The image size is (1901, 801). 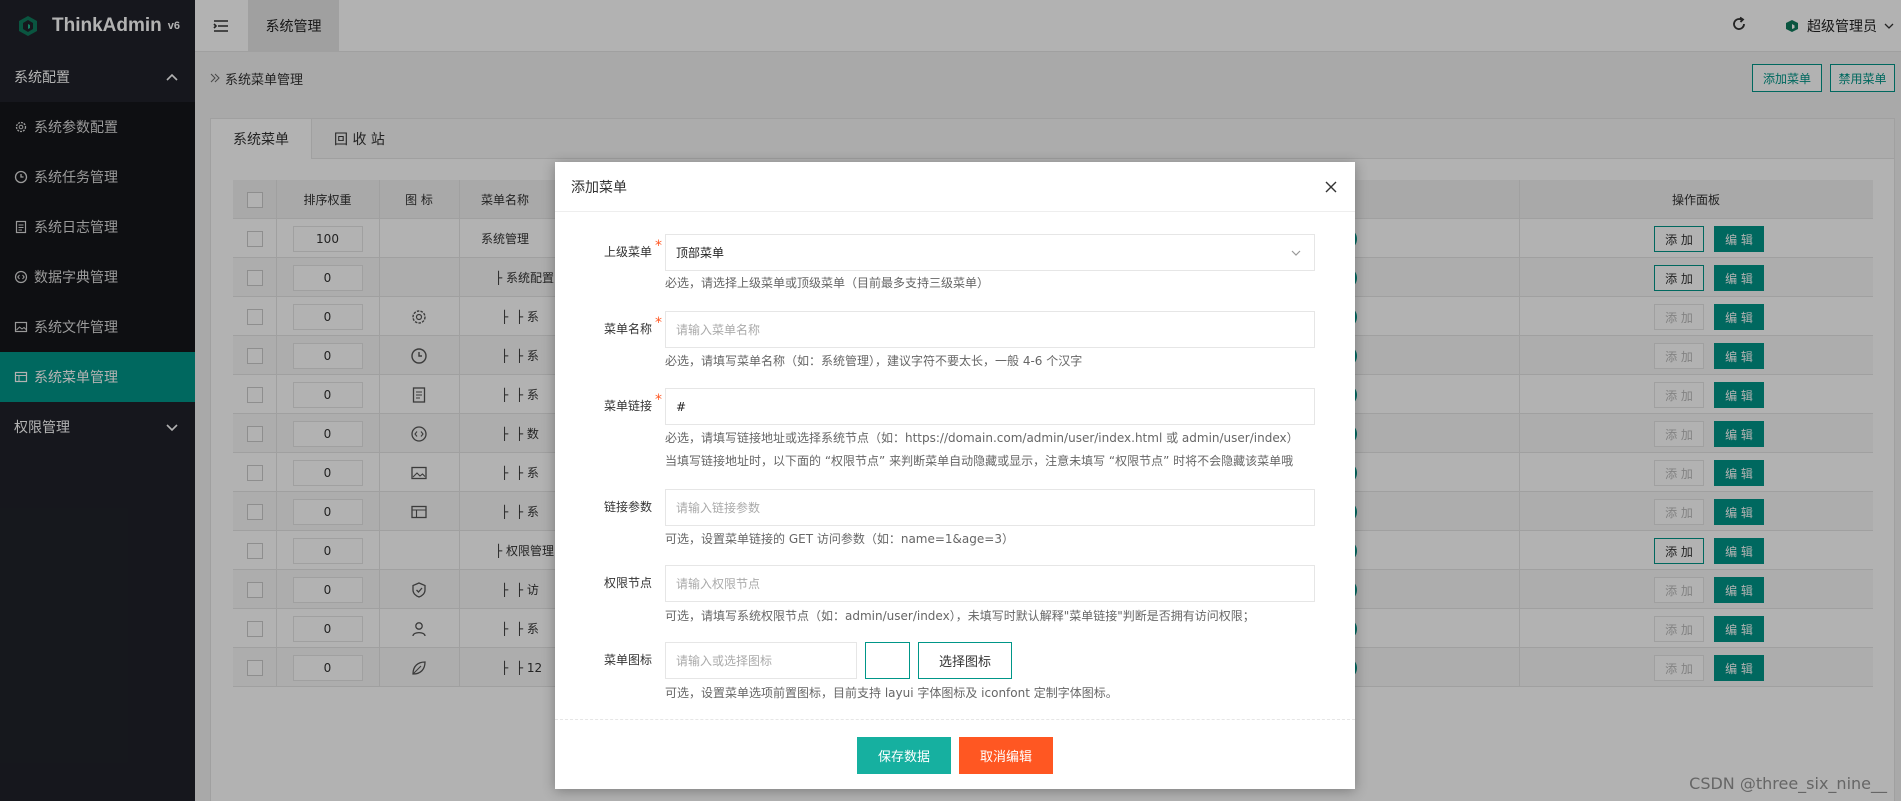 What do you see at coordinates (874, 361) in the screenshot?
I see `menu-name-hint: 必选，请填写菜单名称（如：系统管理），建议字符不要太长，一般 4-6 个汉字` at bounding box center [874, 361].